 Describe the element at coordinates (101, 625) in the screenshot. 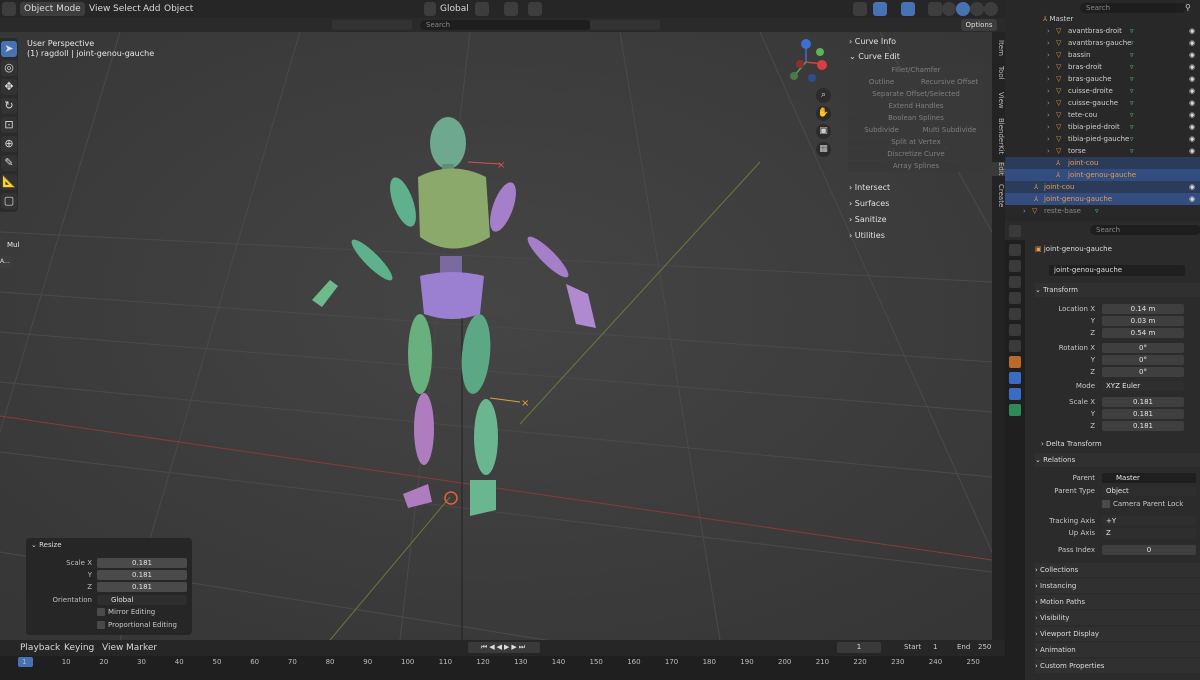

I see `proportional-editing-checkbox` at that location.